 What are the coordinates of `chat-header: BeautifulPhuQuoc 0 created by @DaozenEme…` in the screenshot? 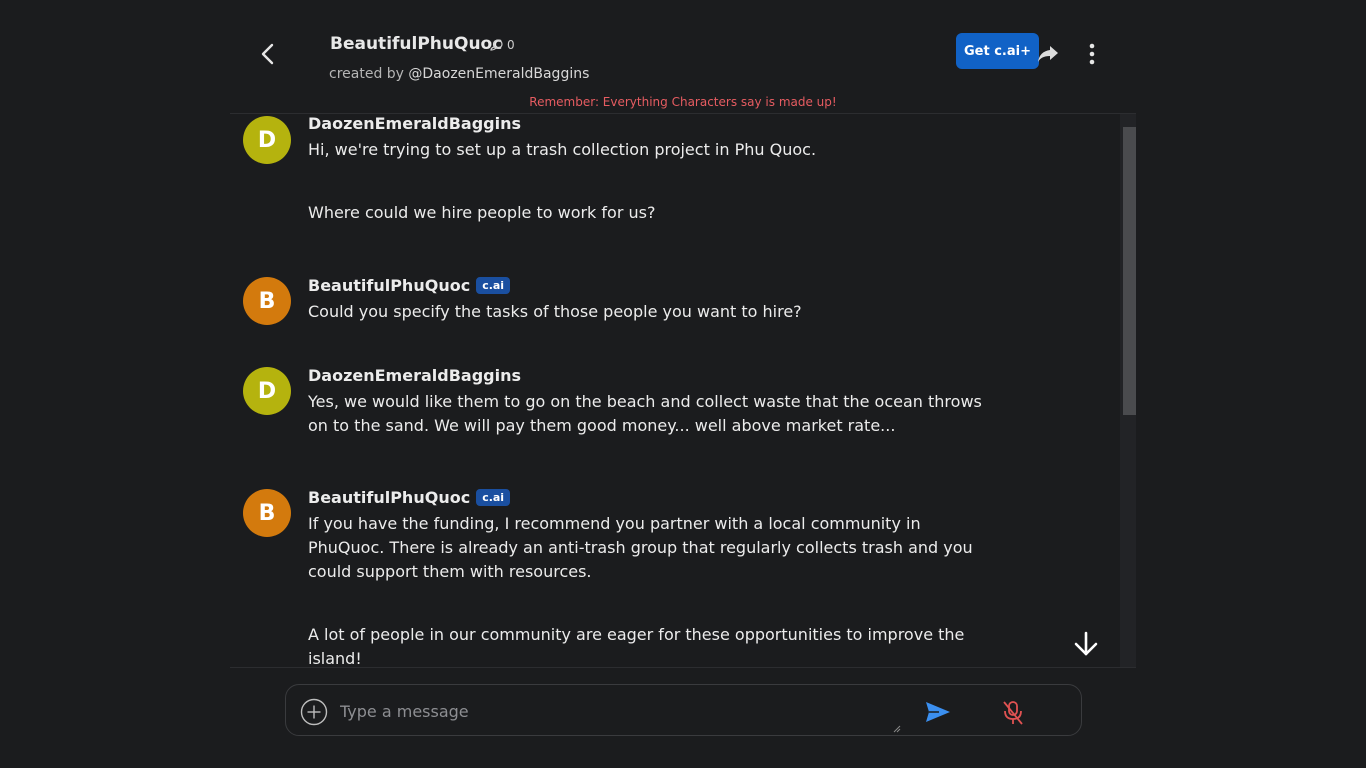 It's located at (683, 57).